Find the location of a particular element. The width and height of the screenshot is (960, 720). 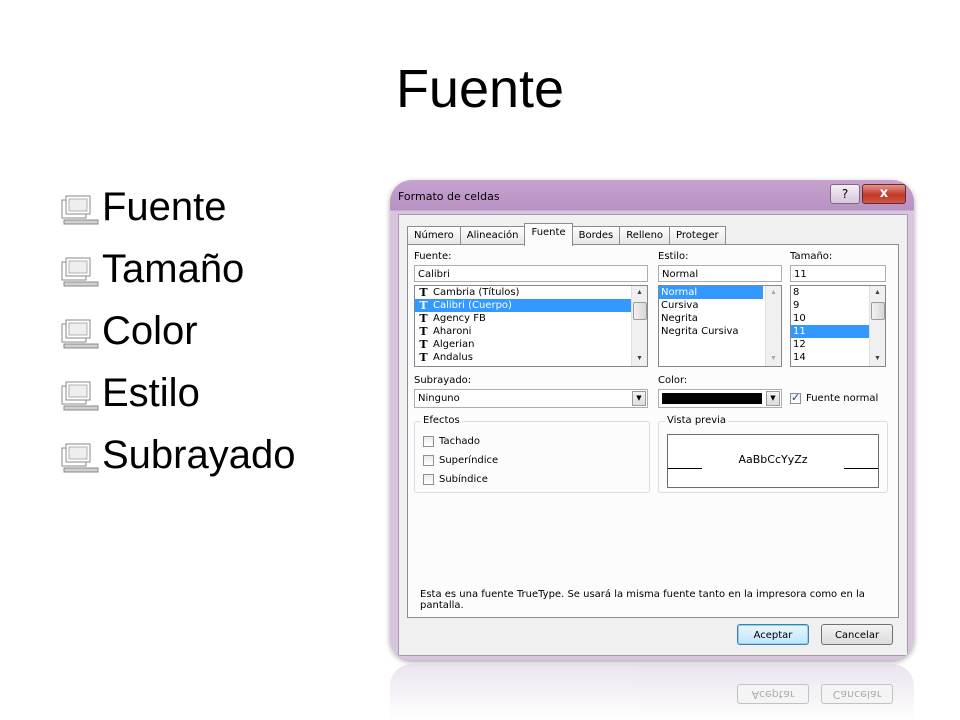

tab-proteger: Proteger is located at coordinates (697, 235).